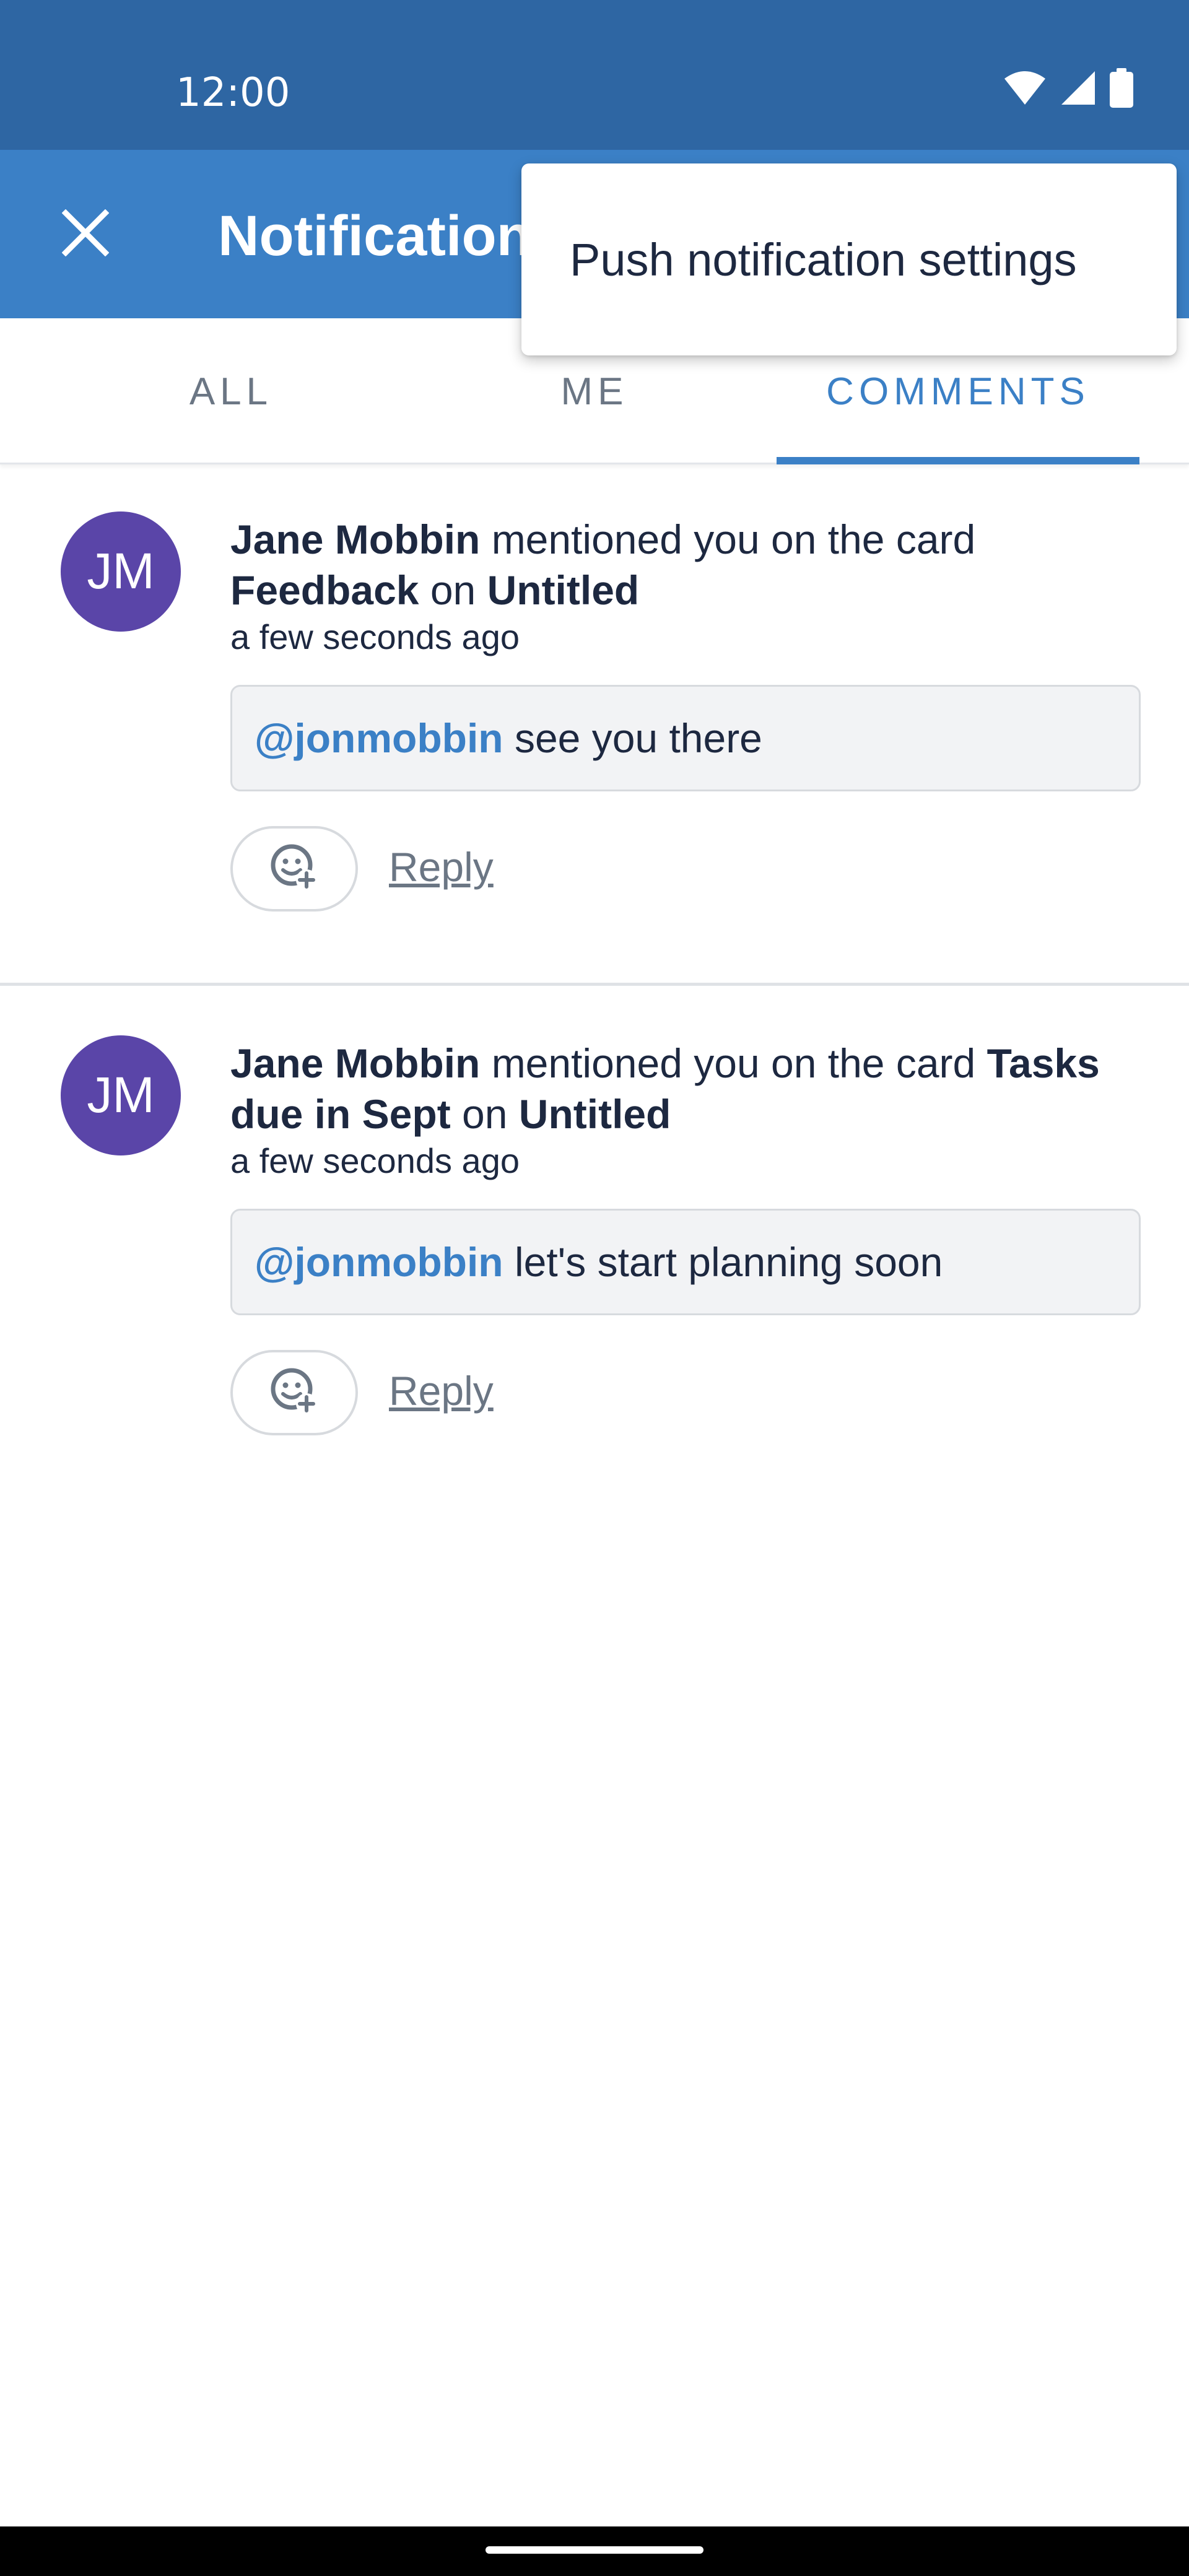  What do you see at coordinates (1025, 89) in the screenshot?
I see `wifi-icon` at bounding box center [1025, 89].